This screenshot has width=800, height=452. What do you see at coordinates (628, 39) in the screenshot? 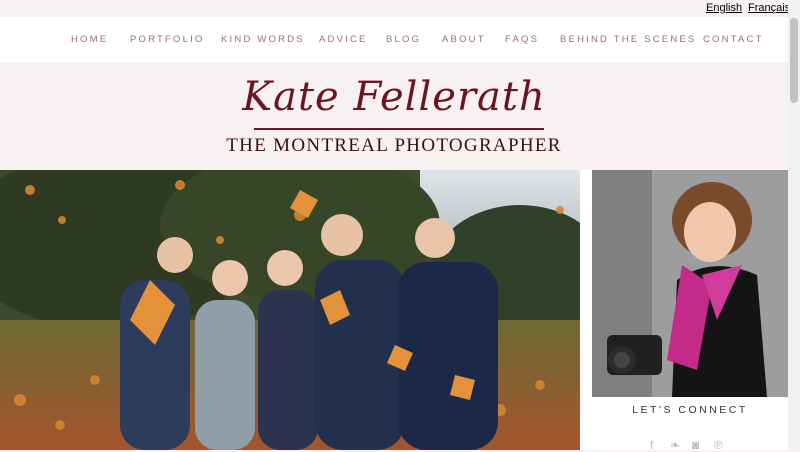
I see `nav-behind-the-scenes: BEHIND THE SCENES` at bounding box center [628, 39].